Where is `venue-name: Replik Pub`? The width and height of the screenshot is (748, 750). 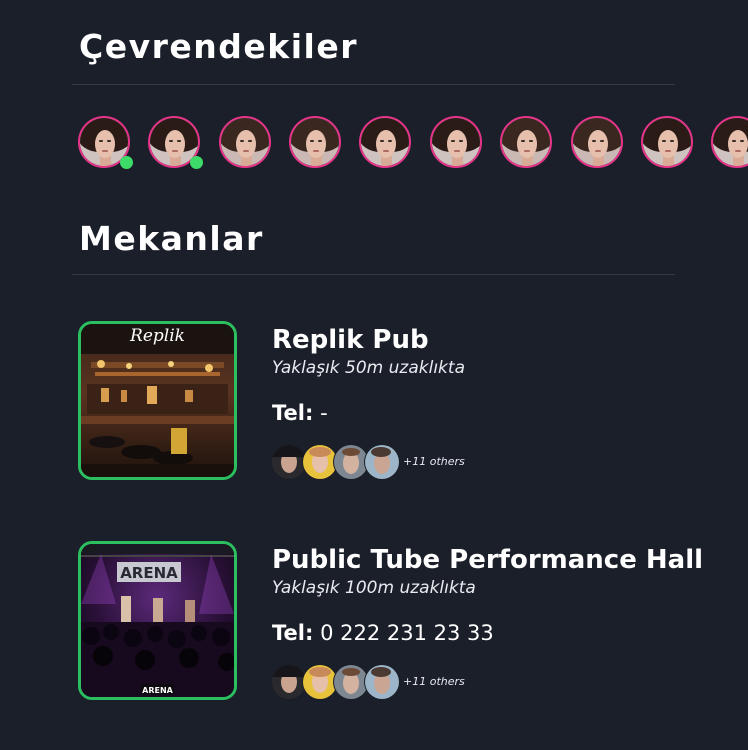 venue-name: Replik Pub is located at coordinates (350, 340).